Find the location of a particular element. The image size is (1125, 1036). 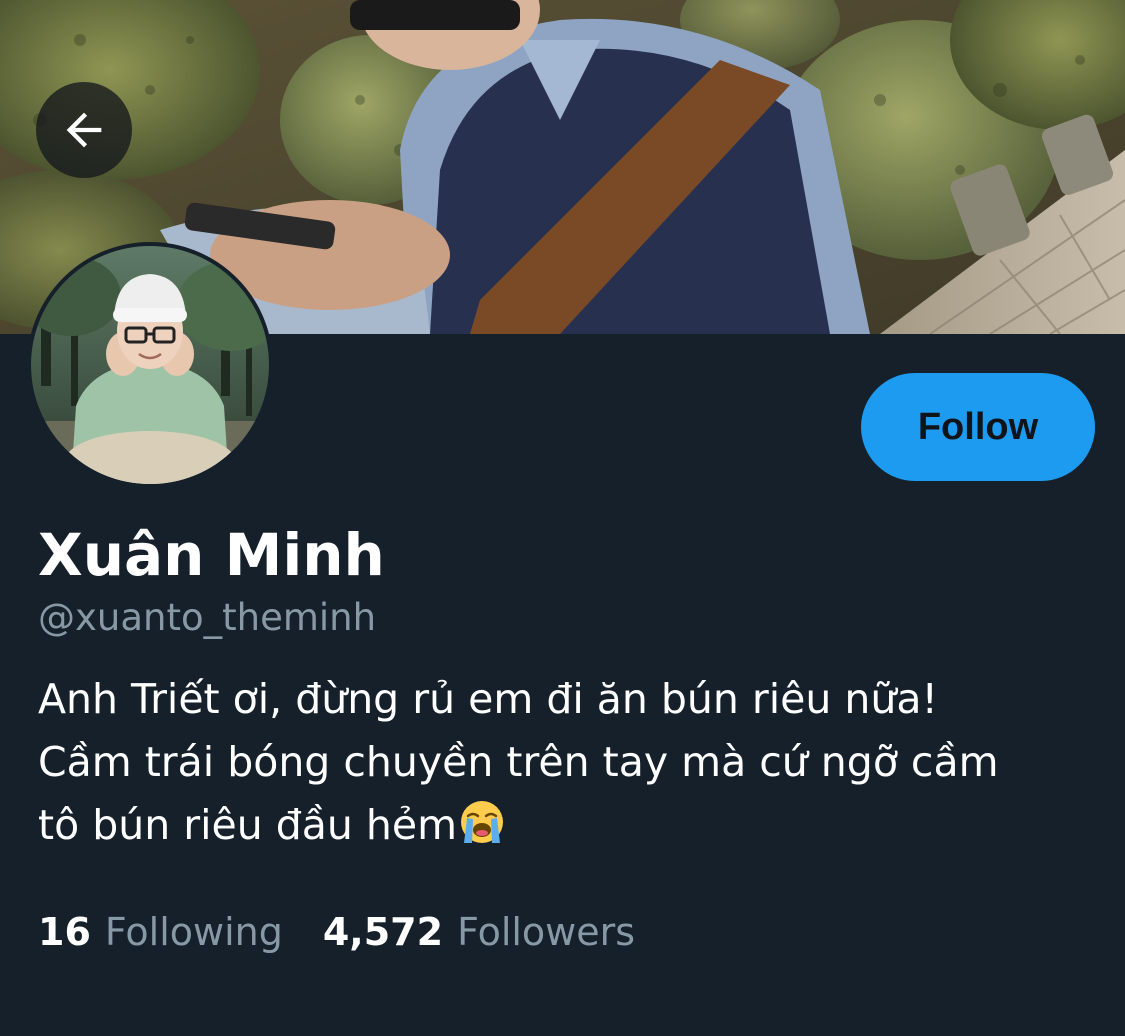

profile-stats: 16 Following 4,572 Followers is located at coordinates (336, 932).